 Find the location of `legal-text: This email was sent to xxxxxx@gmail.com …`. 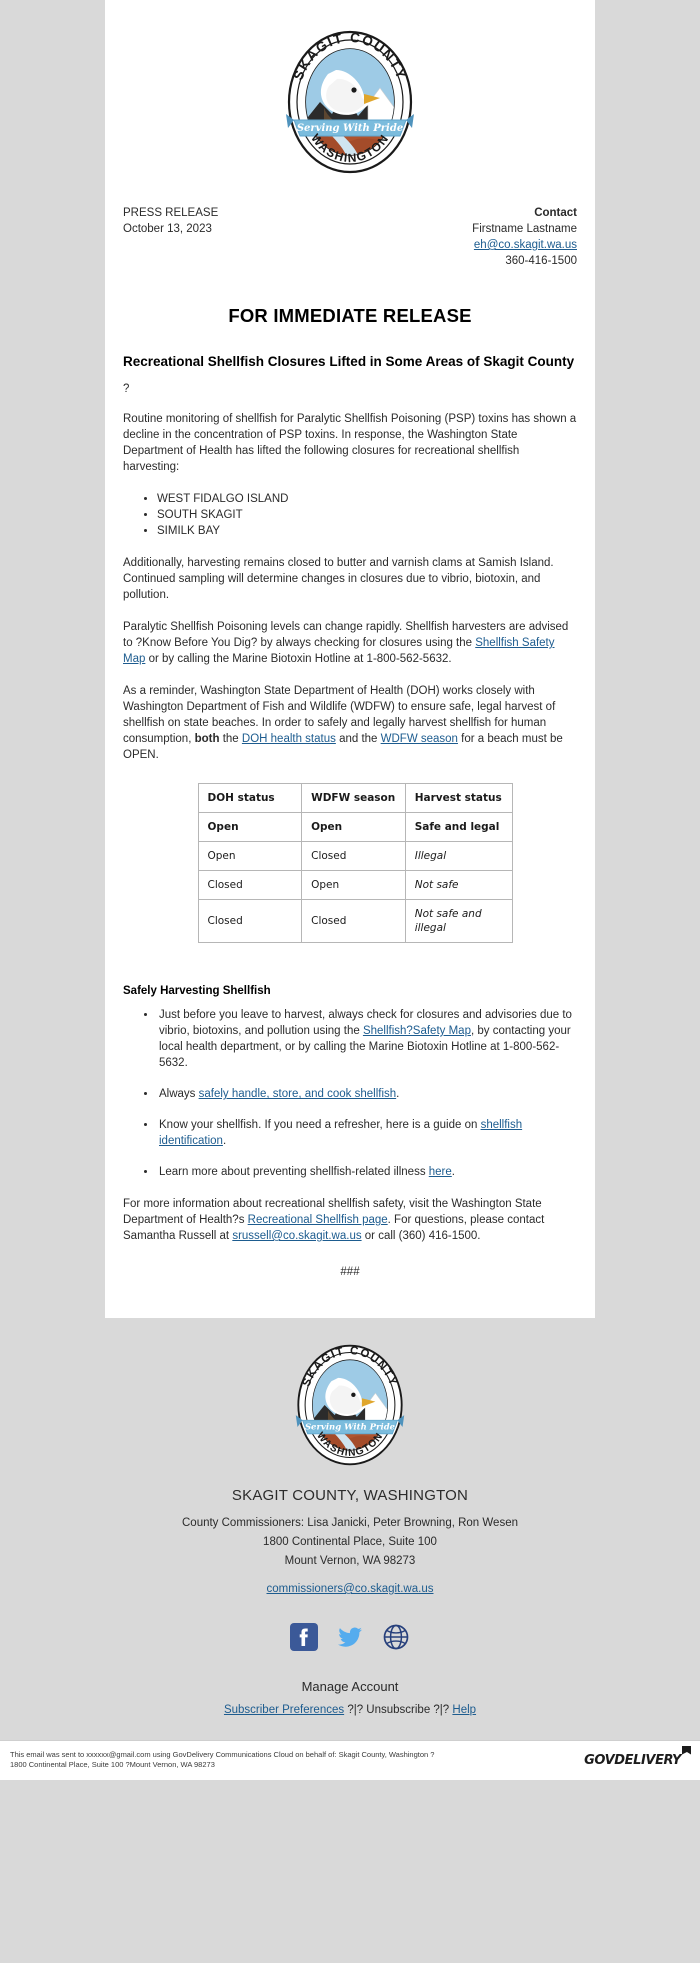

legal-text: This email was sent to xxxxxx@gmail.com … is located at coordinates (222, 1760).